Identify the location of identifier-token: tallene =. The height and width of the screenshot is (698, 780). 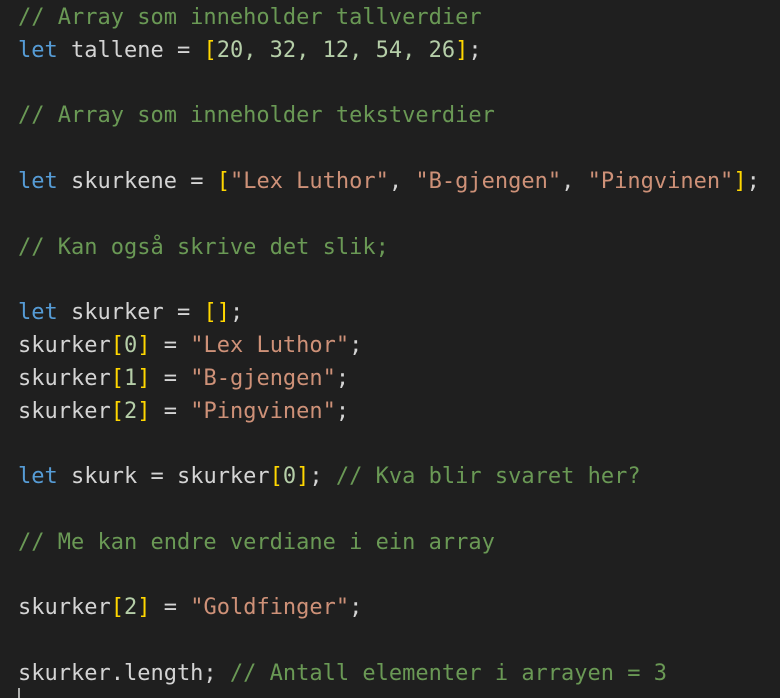
(130, 50).